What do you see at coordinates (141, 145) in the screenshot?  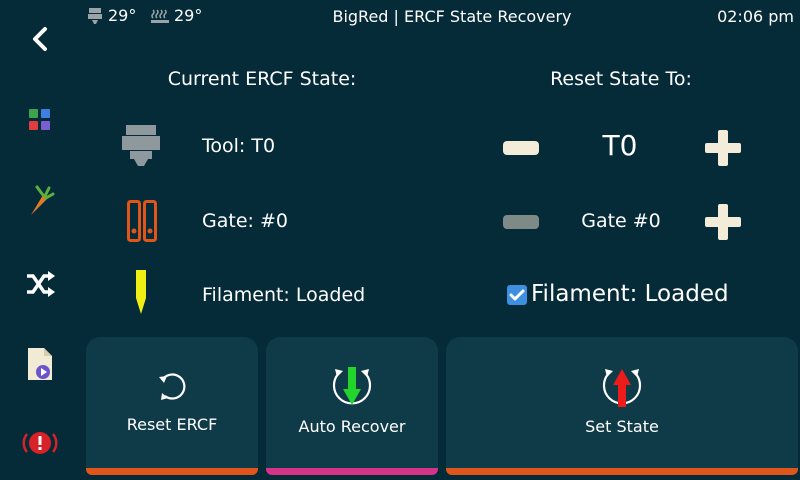 I see `tool-icon` at bounding box center [141, 145].